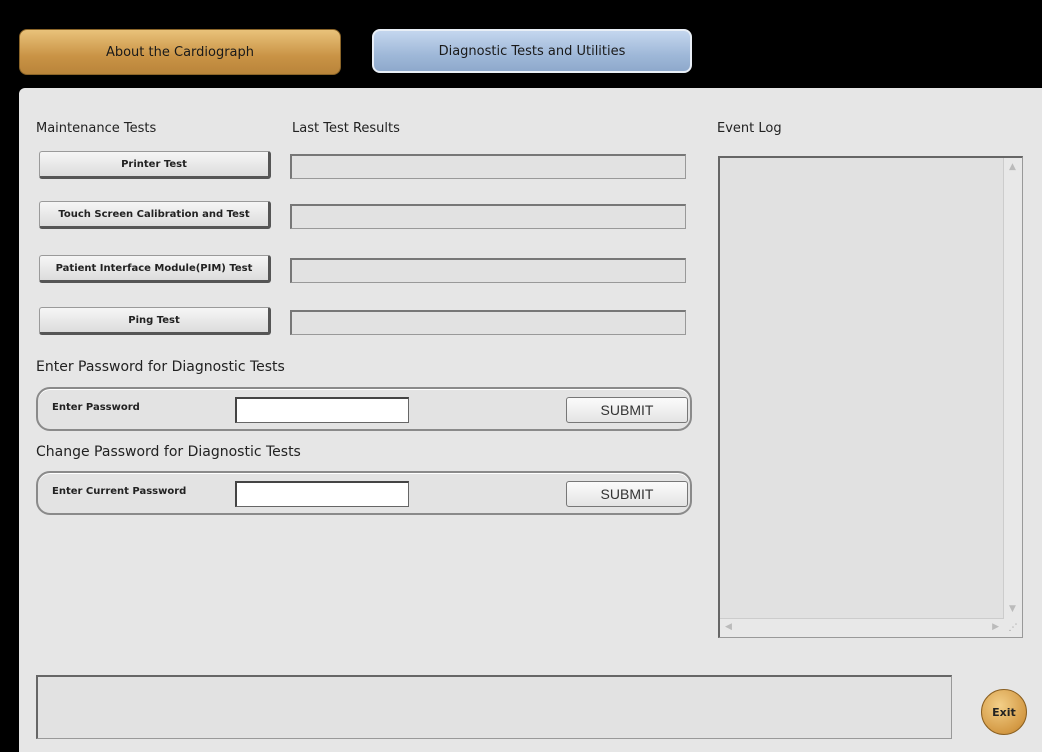 The width and height of the screenshot is (1042, 752). I want to click on tab-about-cardiograph: About the Cardiograph, so click(180, 52).